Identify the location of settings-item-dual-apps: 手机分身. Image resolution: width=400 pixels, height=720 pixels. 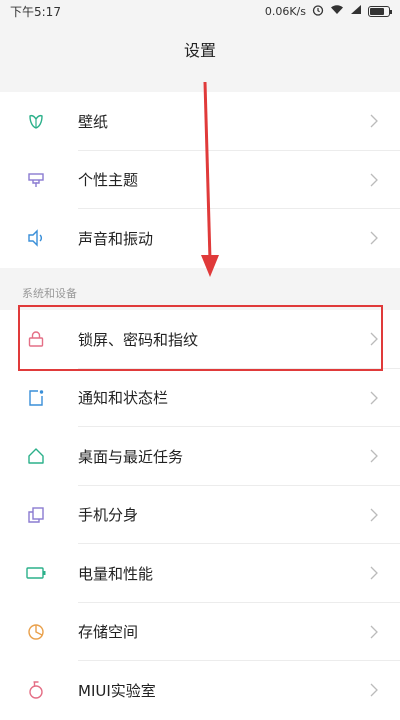
(200, 515).